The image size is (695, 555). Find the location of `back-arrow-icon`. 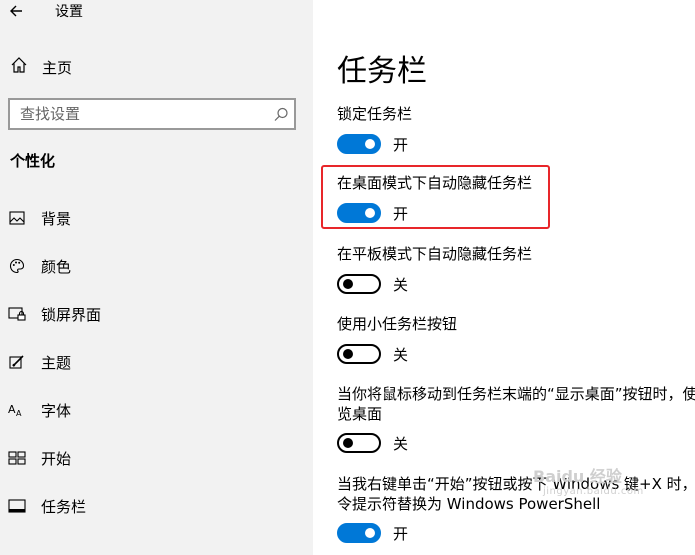

back-arrow-icon is located at coordinates (18, 11).